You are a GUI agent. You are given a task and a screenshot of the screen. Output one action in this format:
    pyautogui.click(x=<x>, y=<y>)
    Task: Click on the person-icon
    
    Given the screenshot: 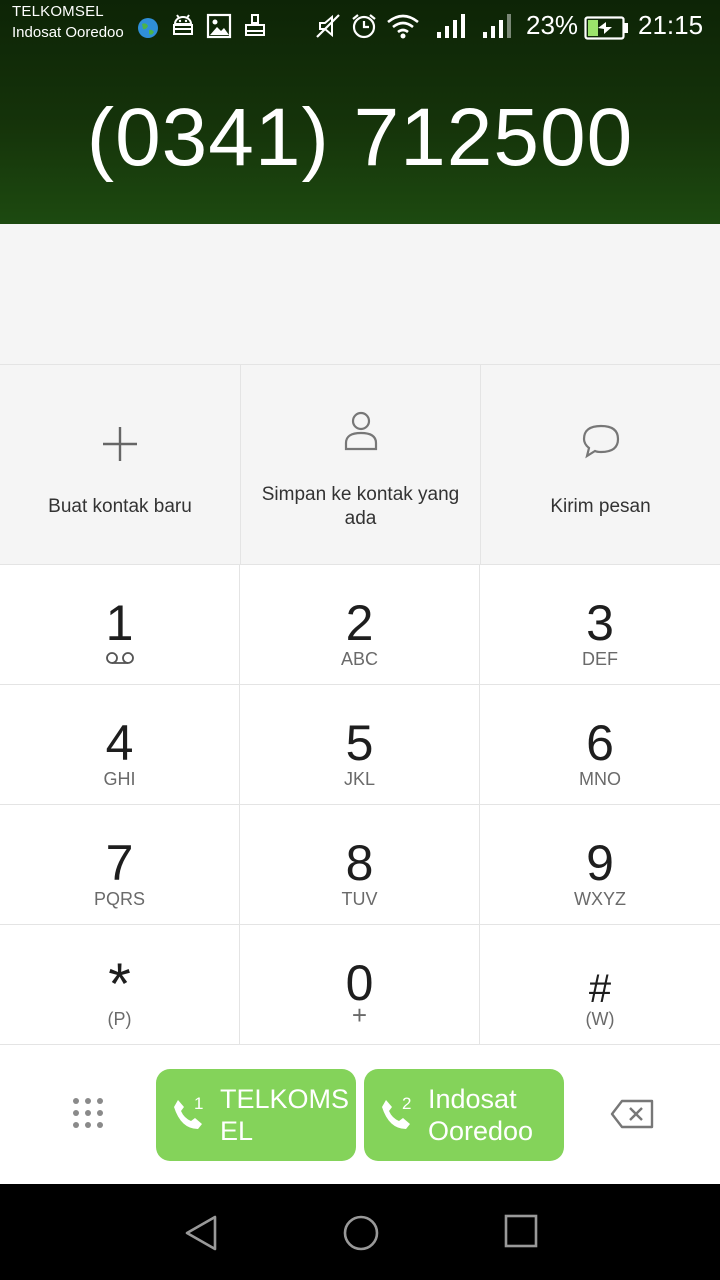 What is the action you would take?
    pyautogui.click(x=360, y=431)
    